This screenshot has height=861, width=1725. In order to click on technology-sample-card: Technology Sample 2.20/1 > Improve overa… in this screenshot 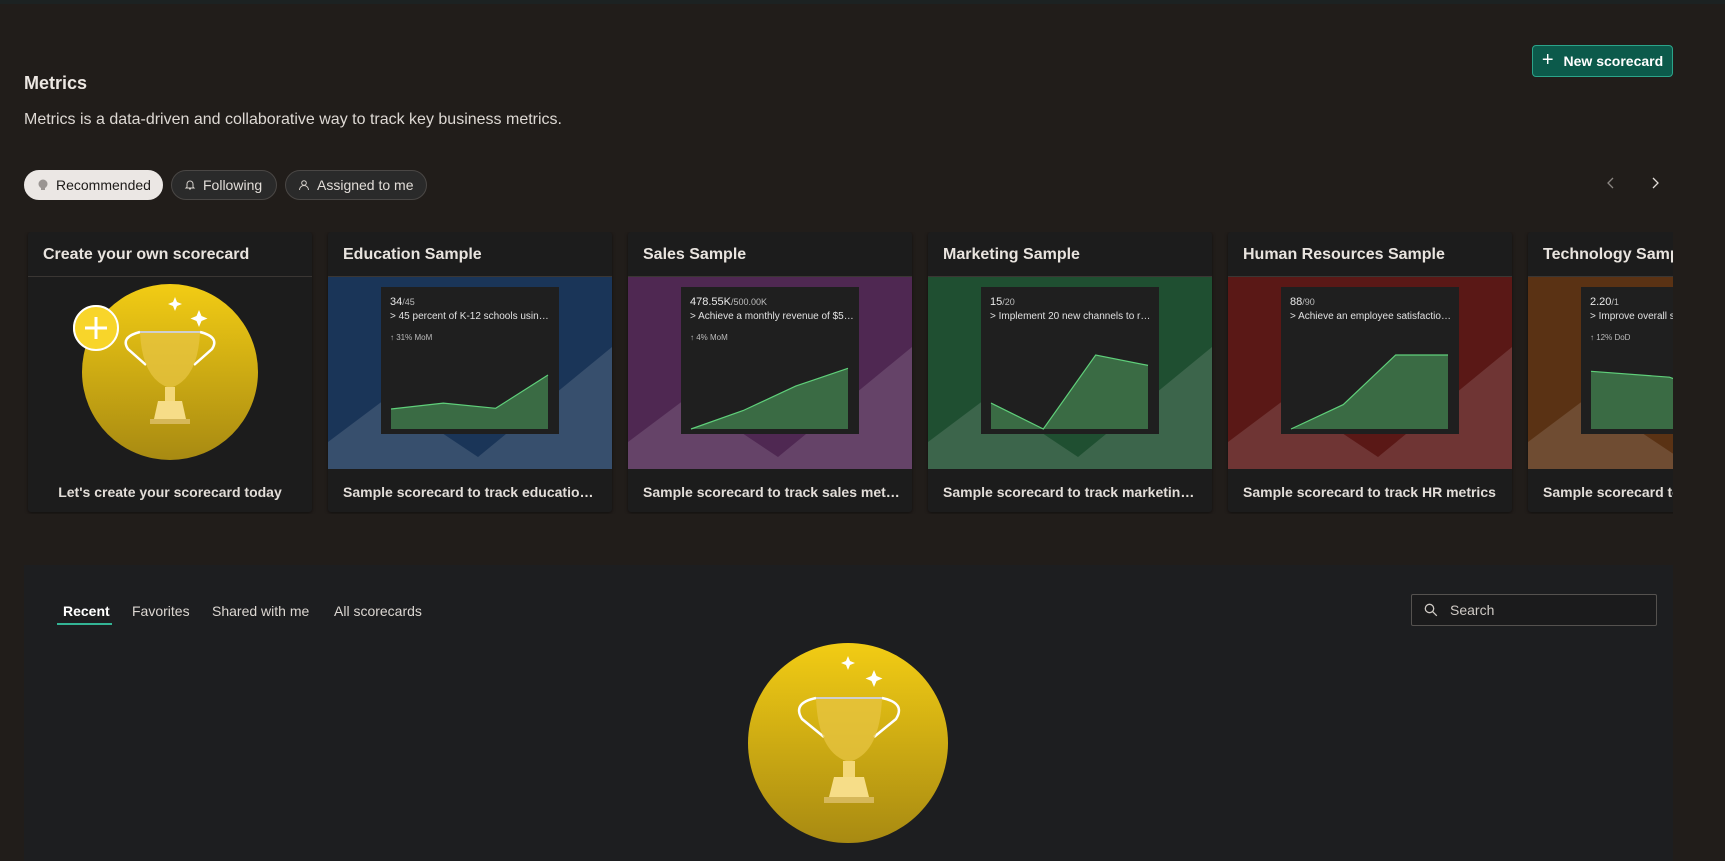, I will do `click(1600, 372)`.